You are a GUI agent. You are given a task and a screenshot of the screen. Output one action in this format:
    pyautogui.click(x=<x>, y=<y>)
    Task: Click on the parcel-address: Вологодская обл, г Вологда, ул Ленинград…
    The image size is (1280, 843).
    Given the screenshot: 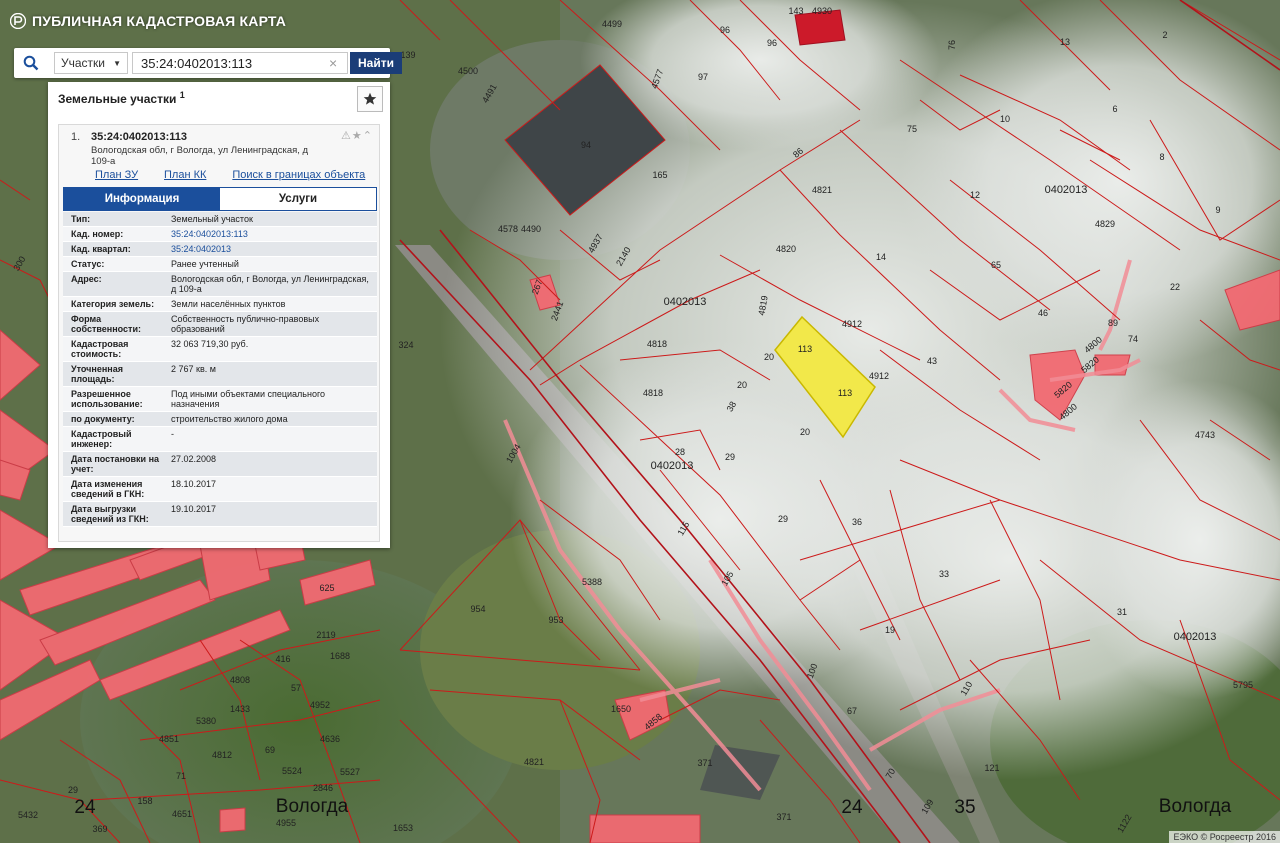 What is the action you would take?
    pyautogui.click(x=200, y=156)
    